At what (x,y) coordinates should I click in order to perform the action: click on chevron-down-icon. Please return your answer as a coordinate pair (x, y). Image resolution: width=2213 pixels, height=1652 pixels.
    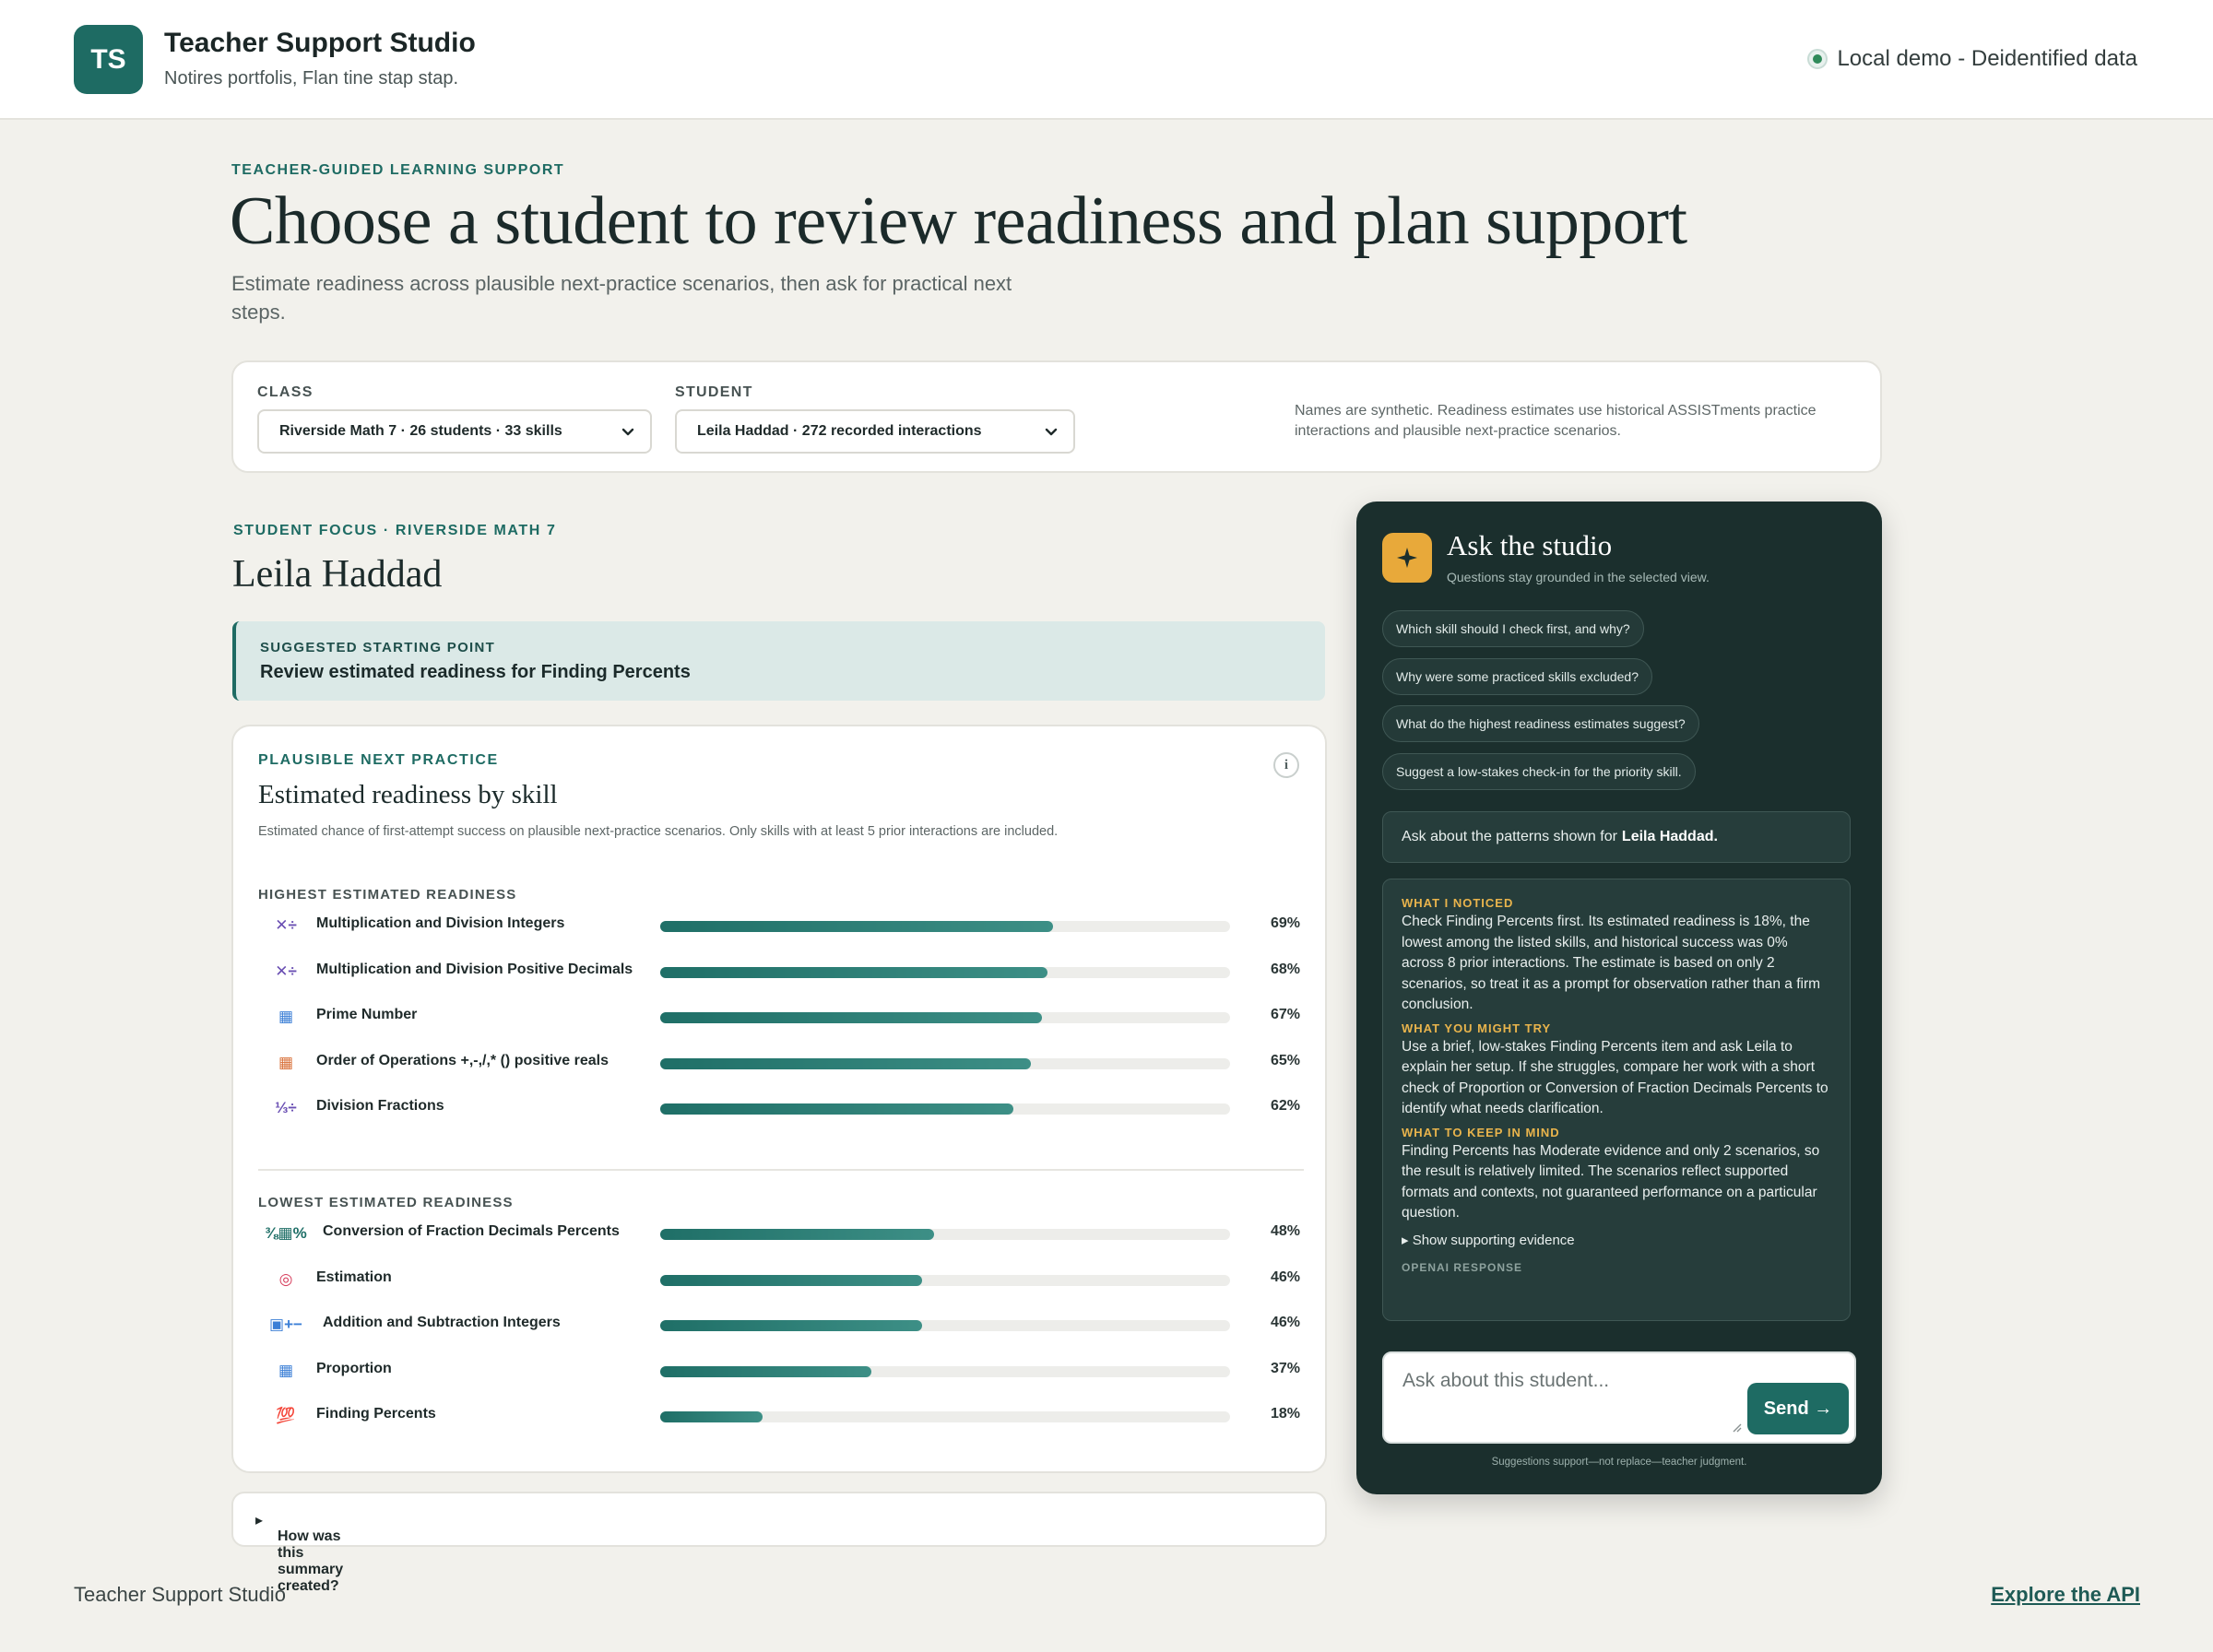
    Looking at the image, I should click on (1051, 432).